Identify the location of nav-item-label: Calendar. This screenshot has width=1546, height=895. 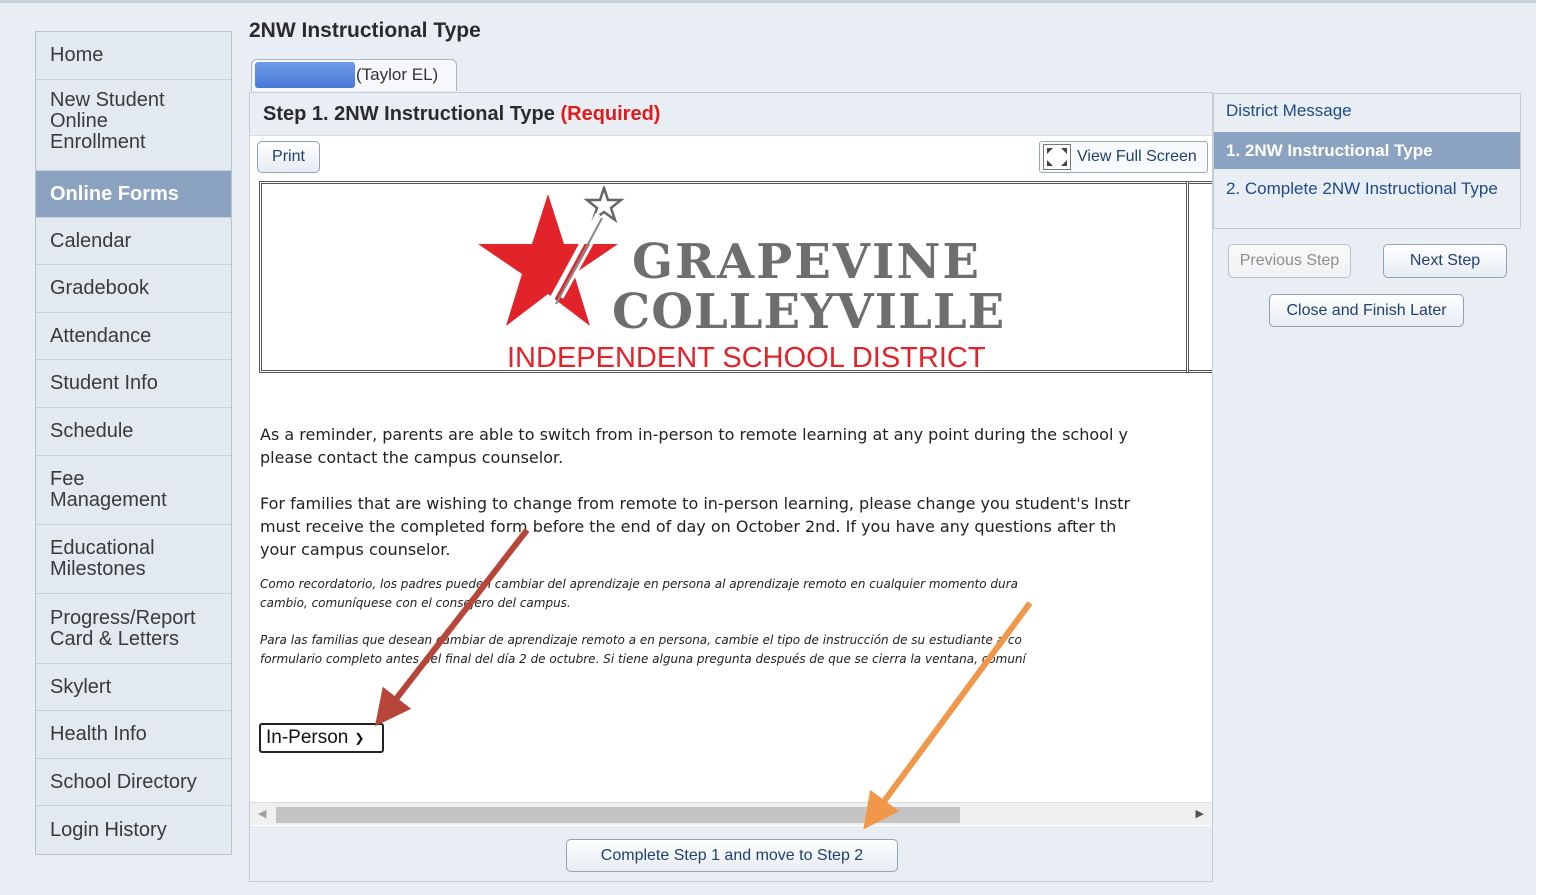
(91, 240).